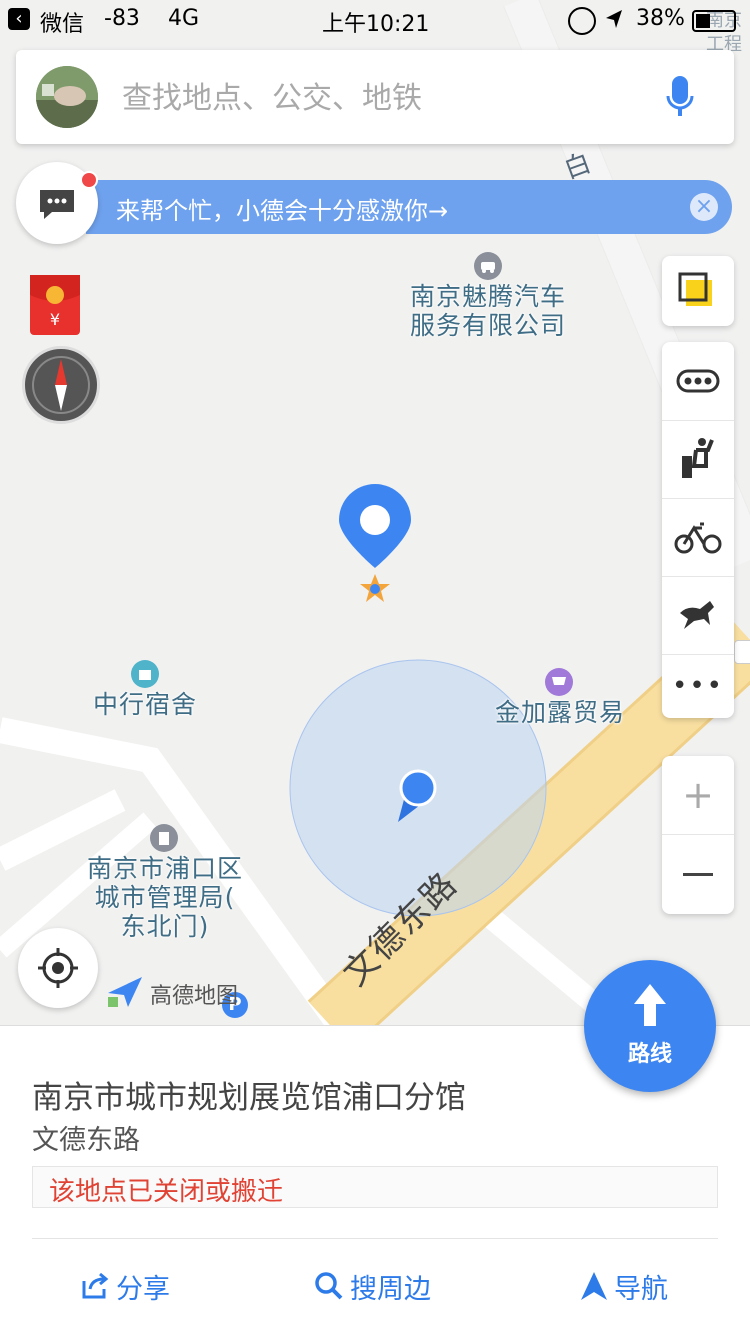 This screenshot has width=750, height=1335. I want to click on transport-mode-panel: •••, so click(698, 530).